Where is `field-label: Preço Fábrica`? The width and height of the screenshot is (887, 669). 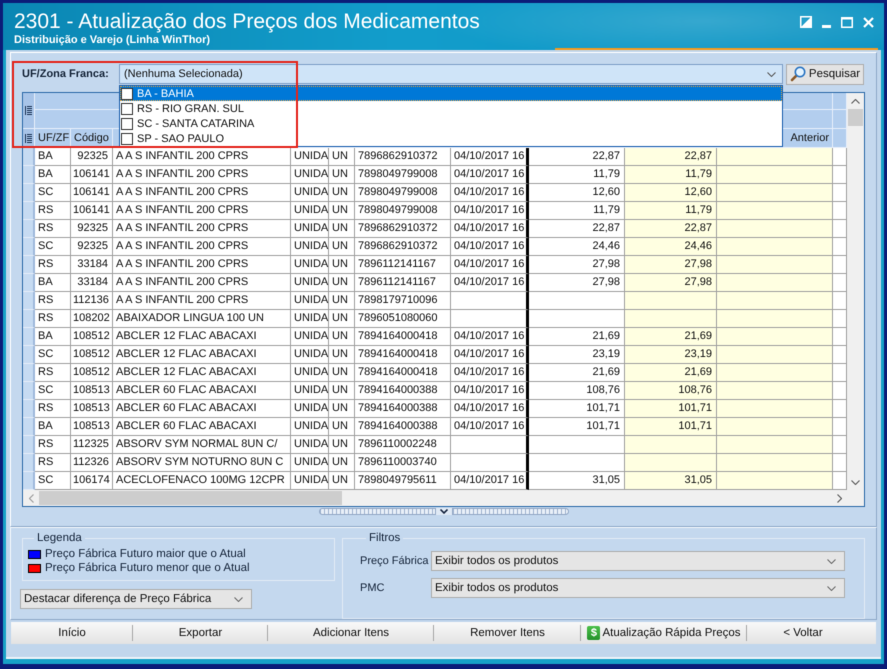
field-label: Preço Fábrica is located at coordinates (395, 561).